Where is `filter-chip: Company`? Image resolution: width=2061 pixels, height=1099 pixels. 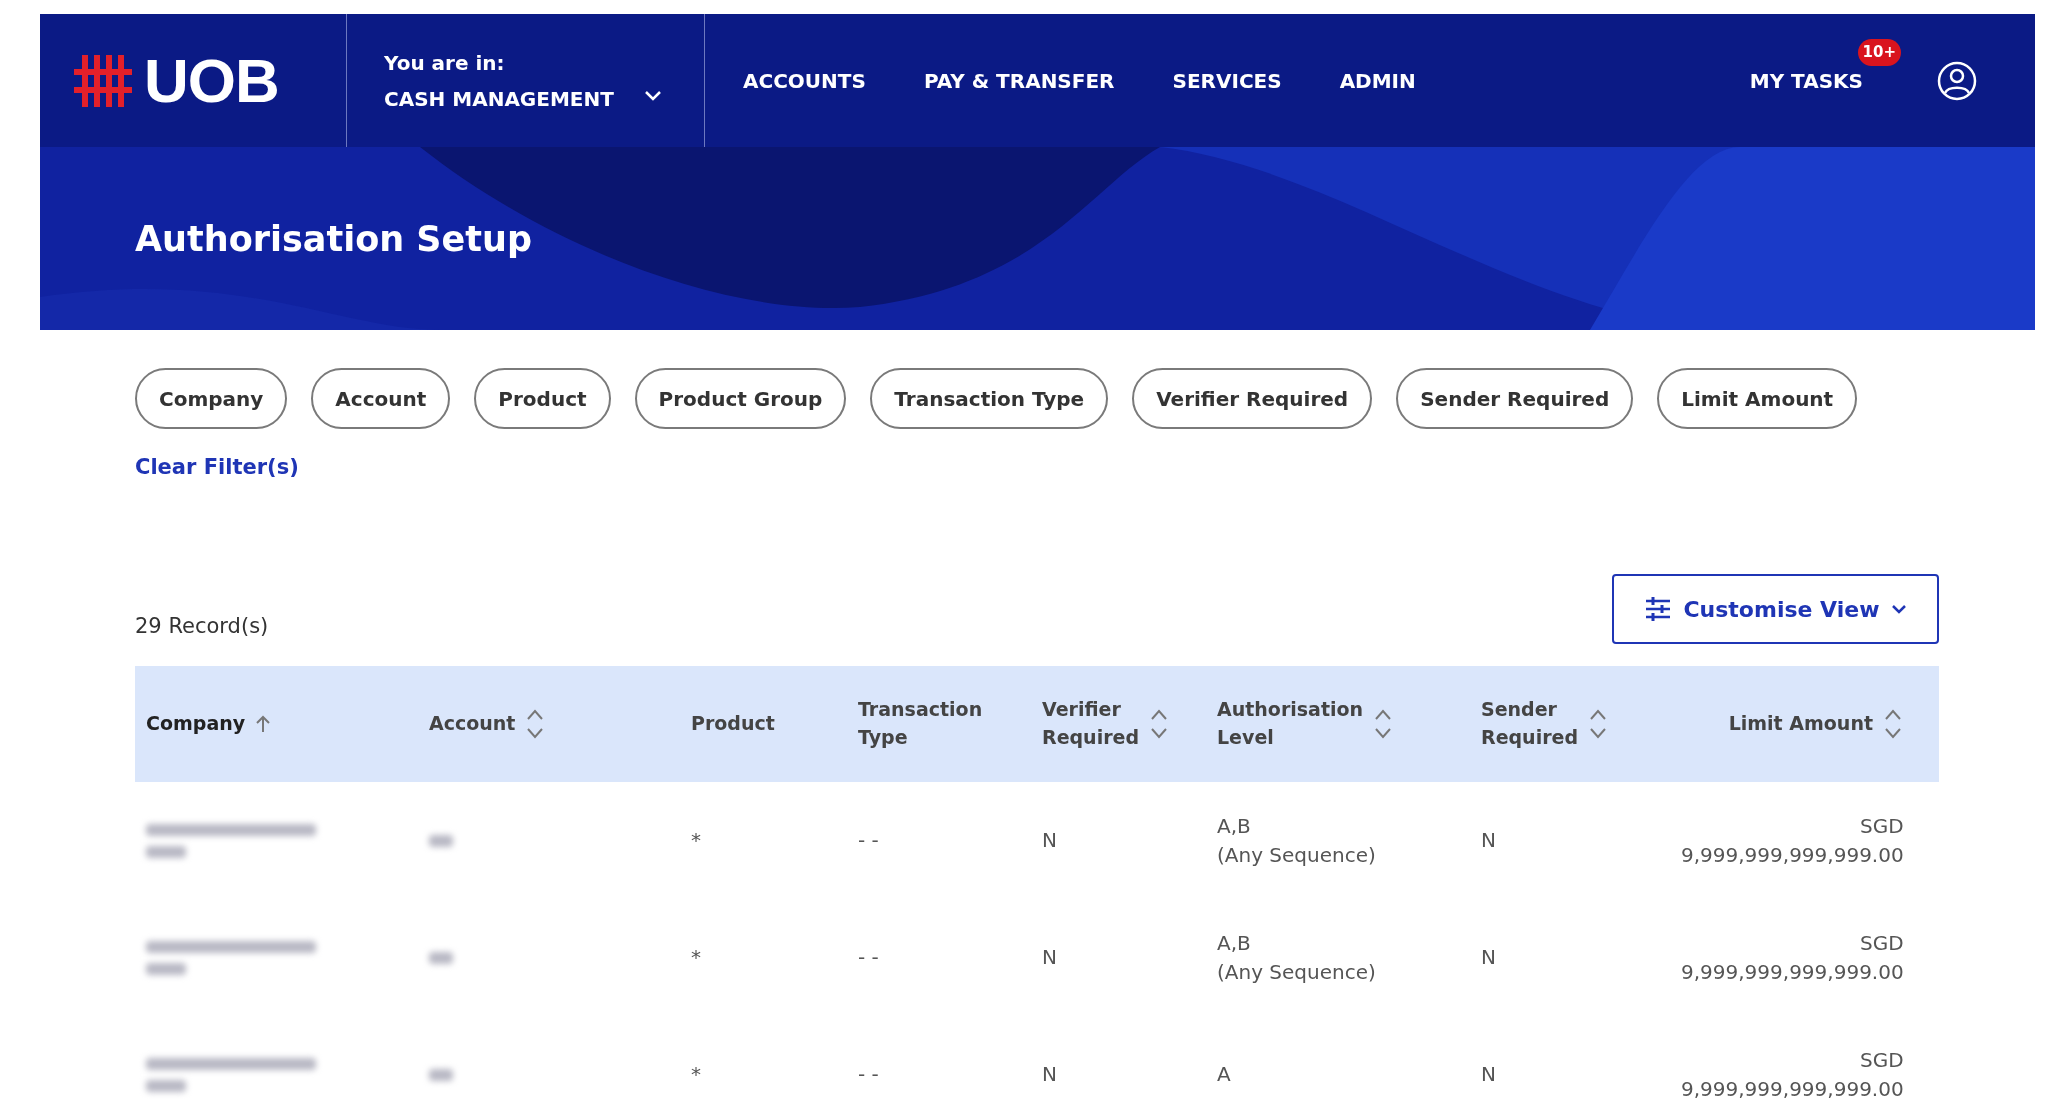 filter-chip: Company is located at coordinates (211, 398).